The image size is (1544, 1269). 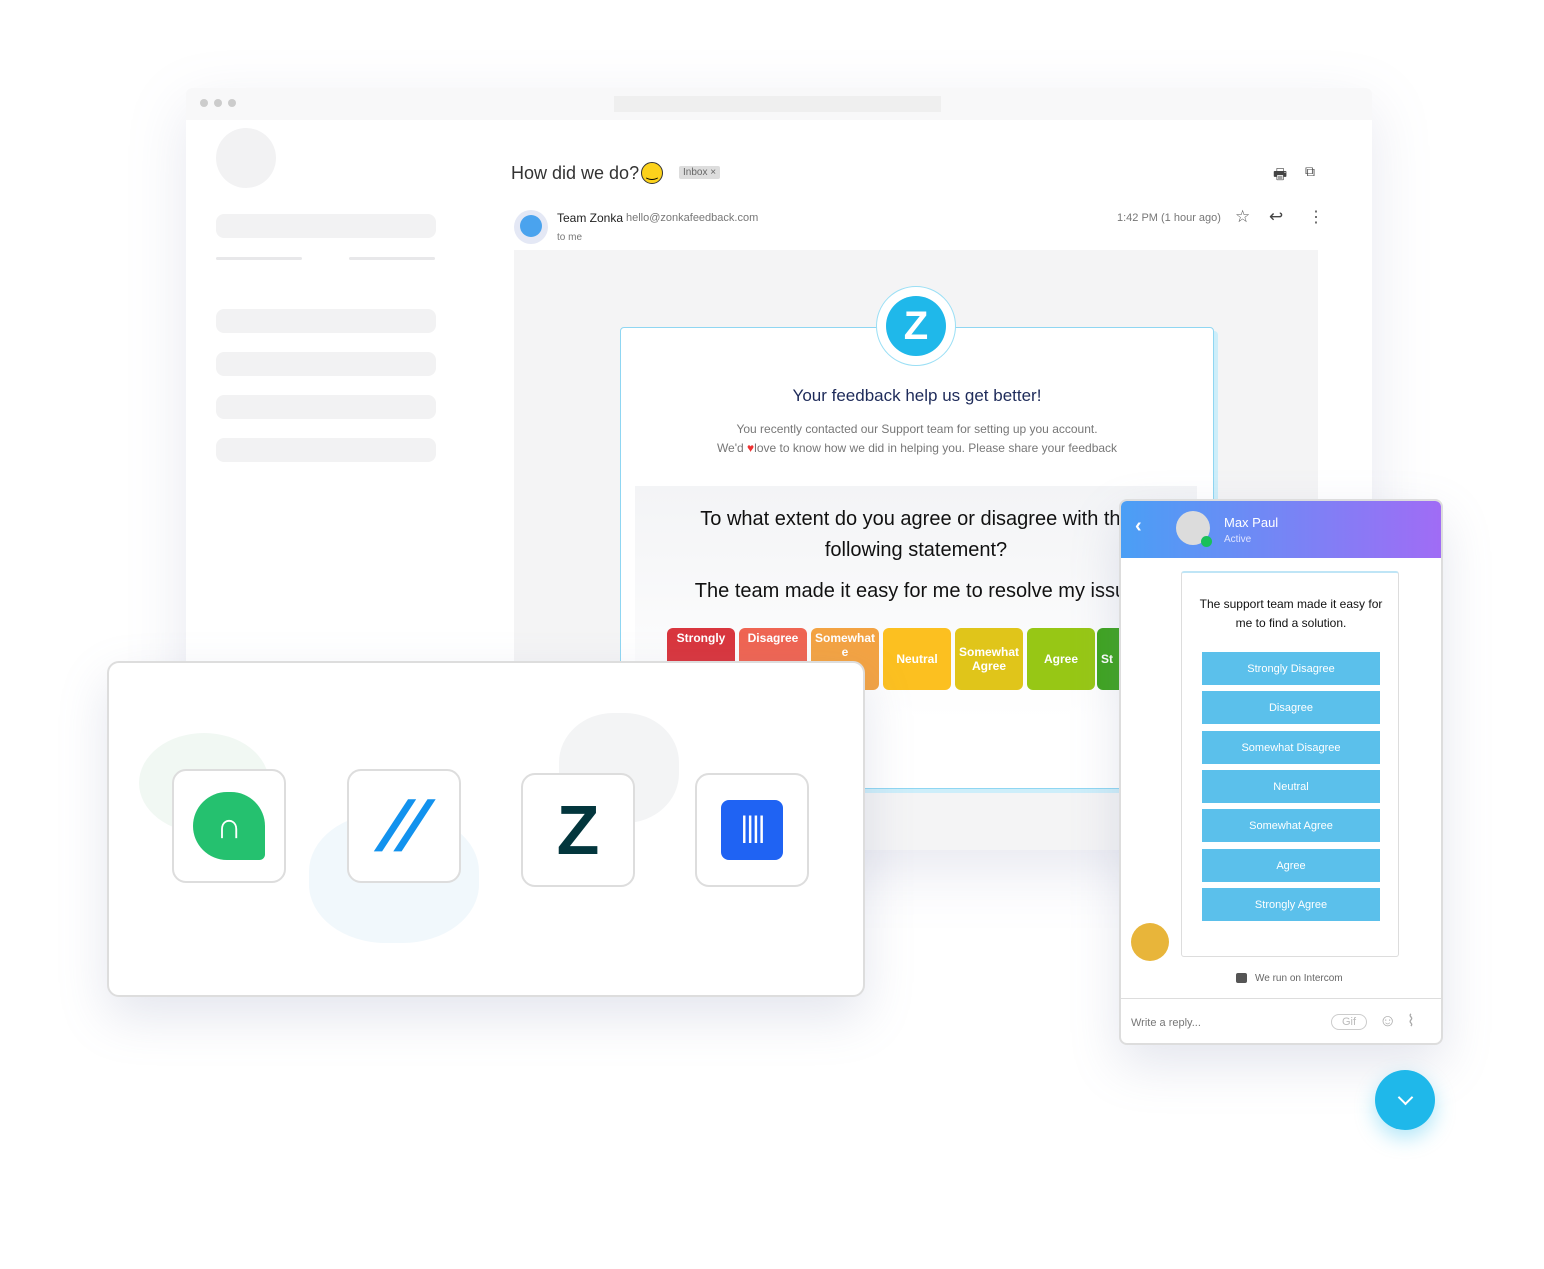 What do you see at coordinates (652, 173) in the screenshot?
I see `smile-emoji-icon: ‿` at bounding box center [652, 173].